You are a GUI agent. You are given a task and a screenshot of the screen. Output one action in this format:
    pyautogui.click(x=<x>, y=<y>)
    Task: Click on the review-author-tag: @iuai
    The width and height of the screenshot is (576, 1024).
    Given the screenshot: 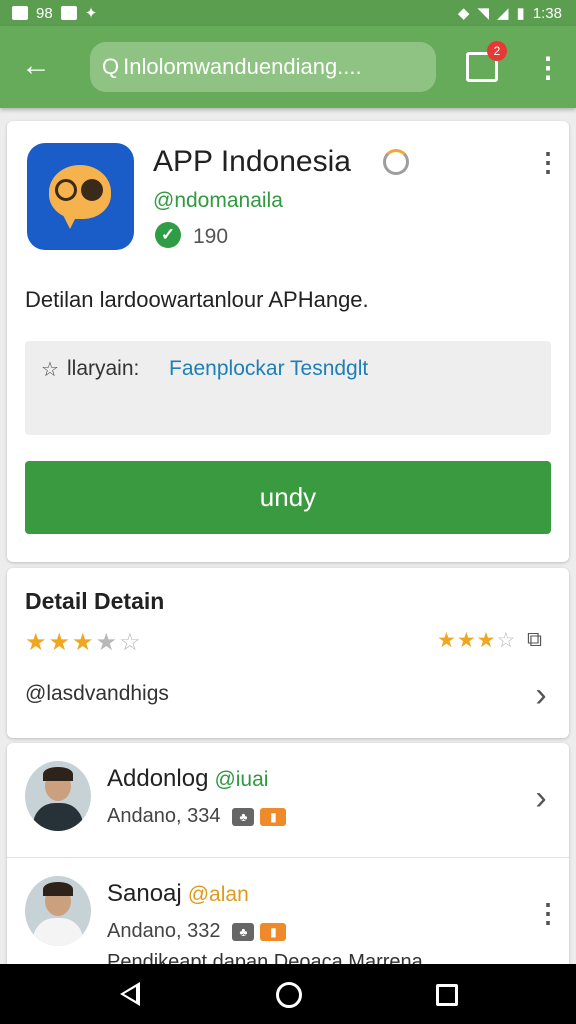 What is the action you would take?
    pyautogui.click(x=241, y=779)
    